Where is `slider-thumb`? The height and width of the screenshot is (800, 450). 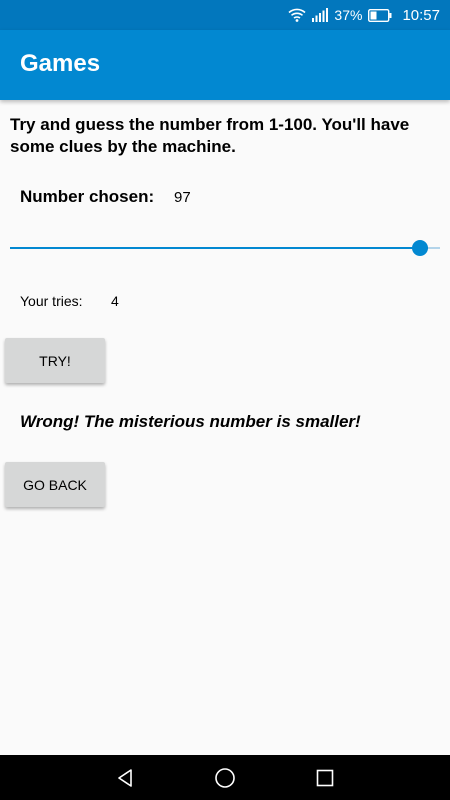
slider-thumb is located at coordinates (420, 248).